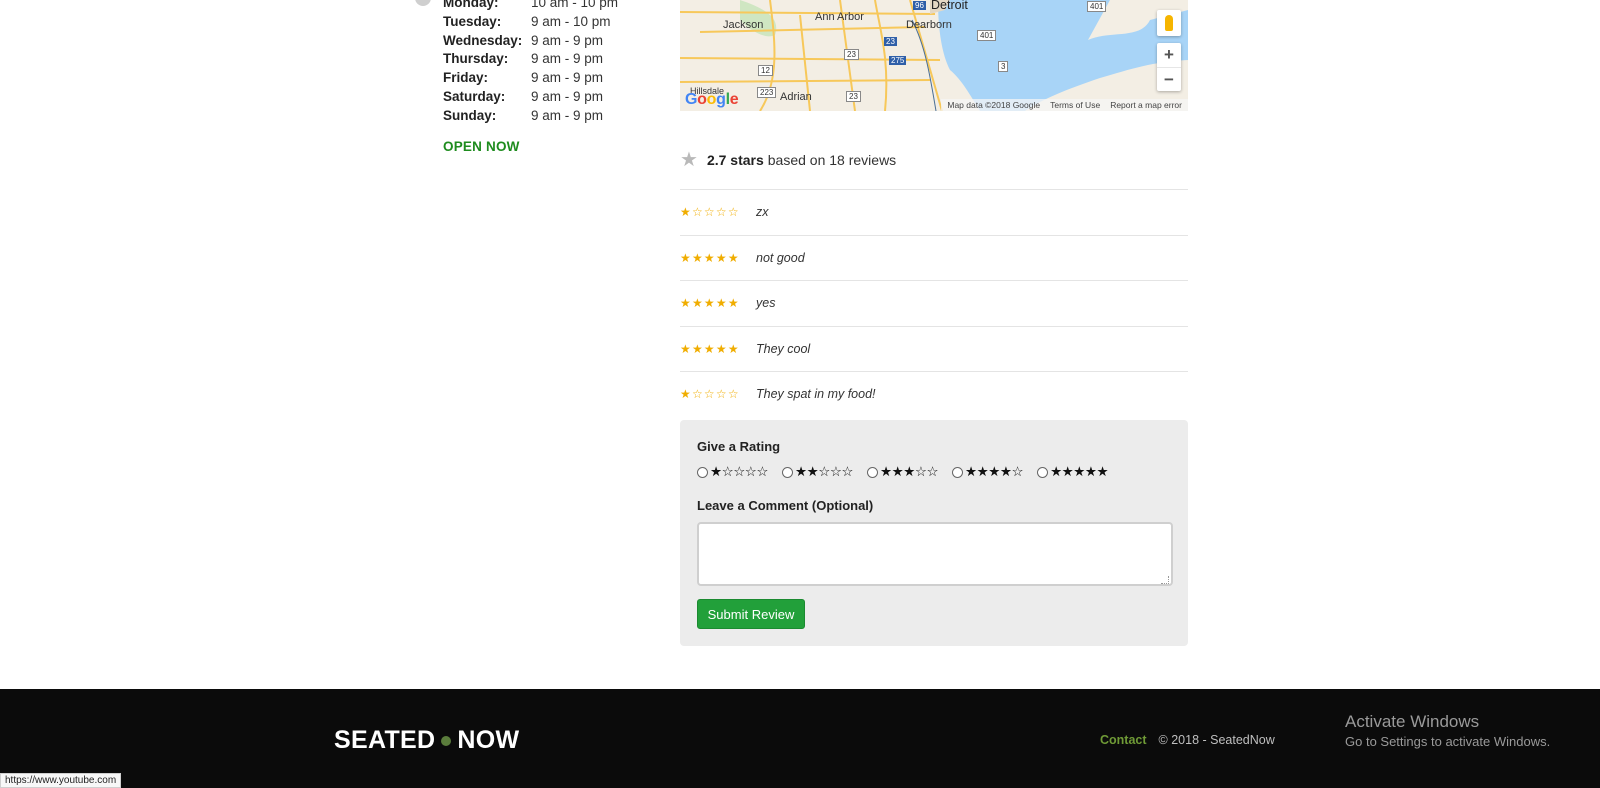  I want to click on comment-textarea, so click(935, 554).